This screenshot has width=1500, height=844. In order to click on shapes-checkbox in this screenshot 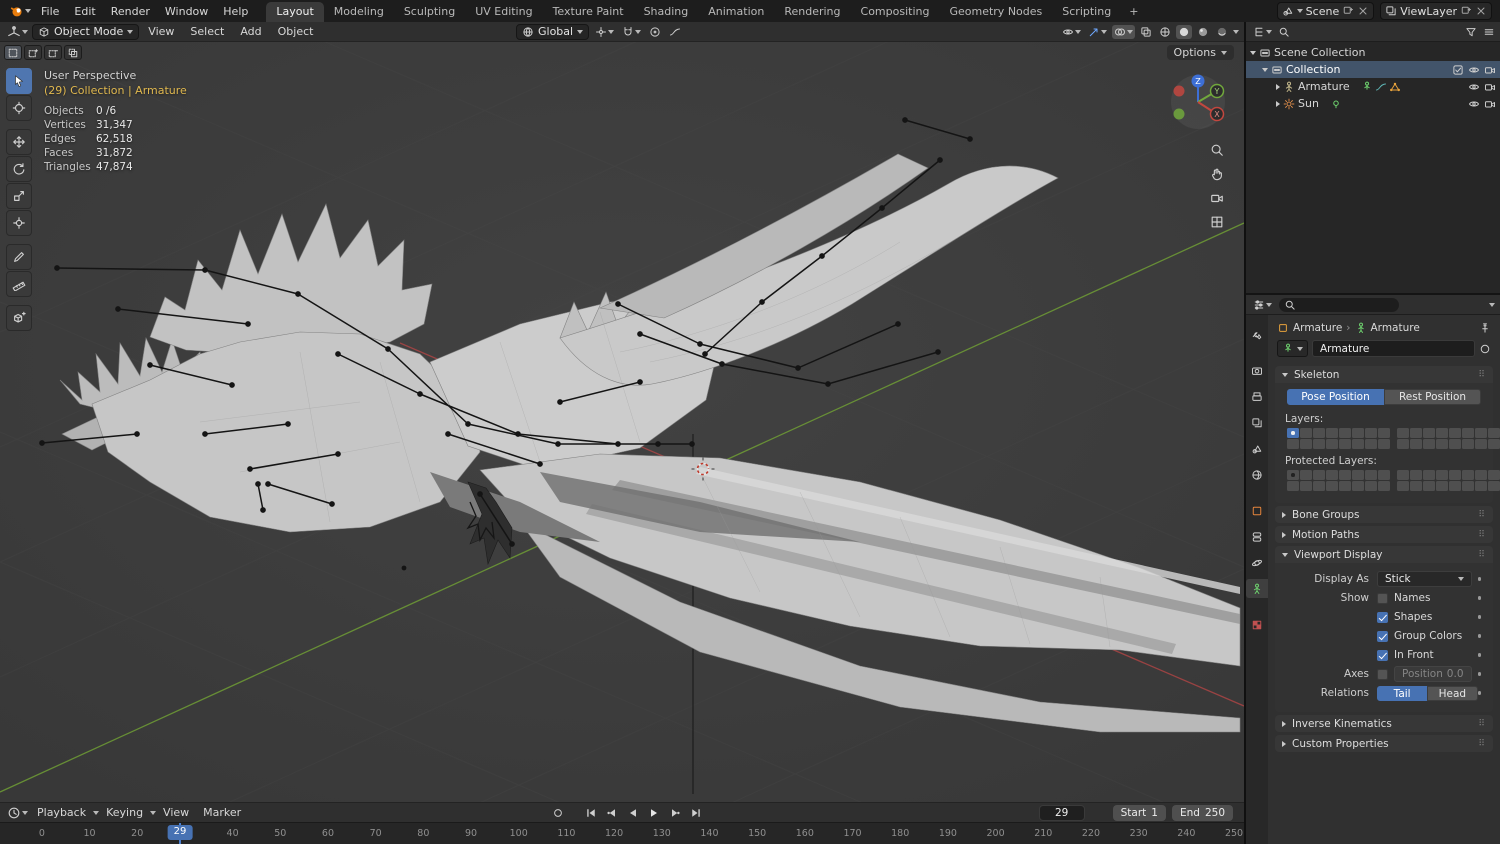, I will do `click(1382, 617)`.